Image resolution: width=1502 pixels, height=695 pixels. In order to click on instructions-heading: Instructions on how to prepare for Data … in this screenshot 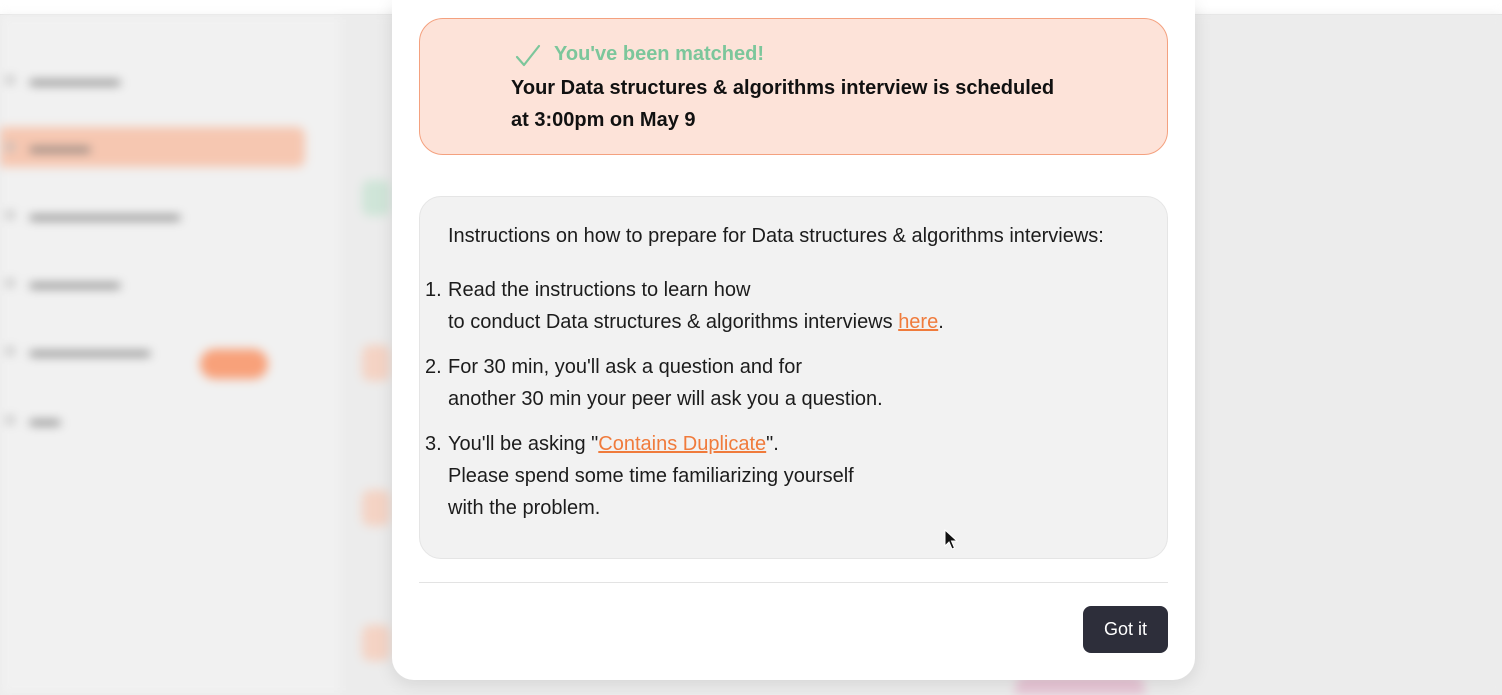, I will do `click(776, 236)`.